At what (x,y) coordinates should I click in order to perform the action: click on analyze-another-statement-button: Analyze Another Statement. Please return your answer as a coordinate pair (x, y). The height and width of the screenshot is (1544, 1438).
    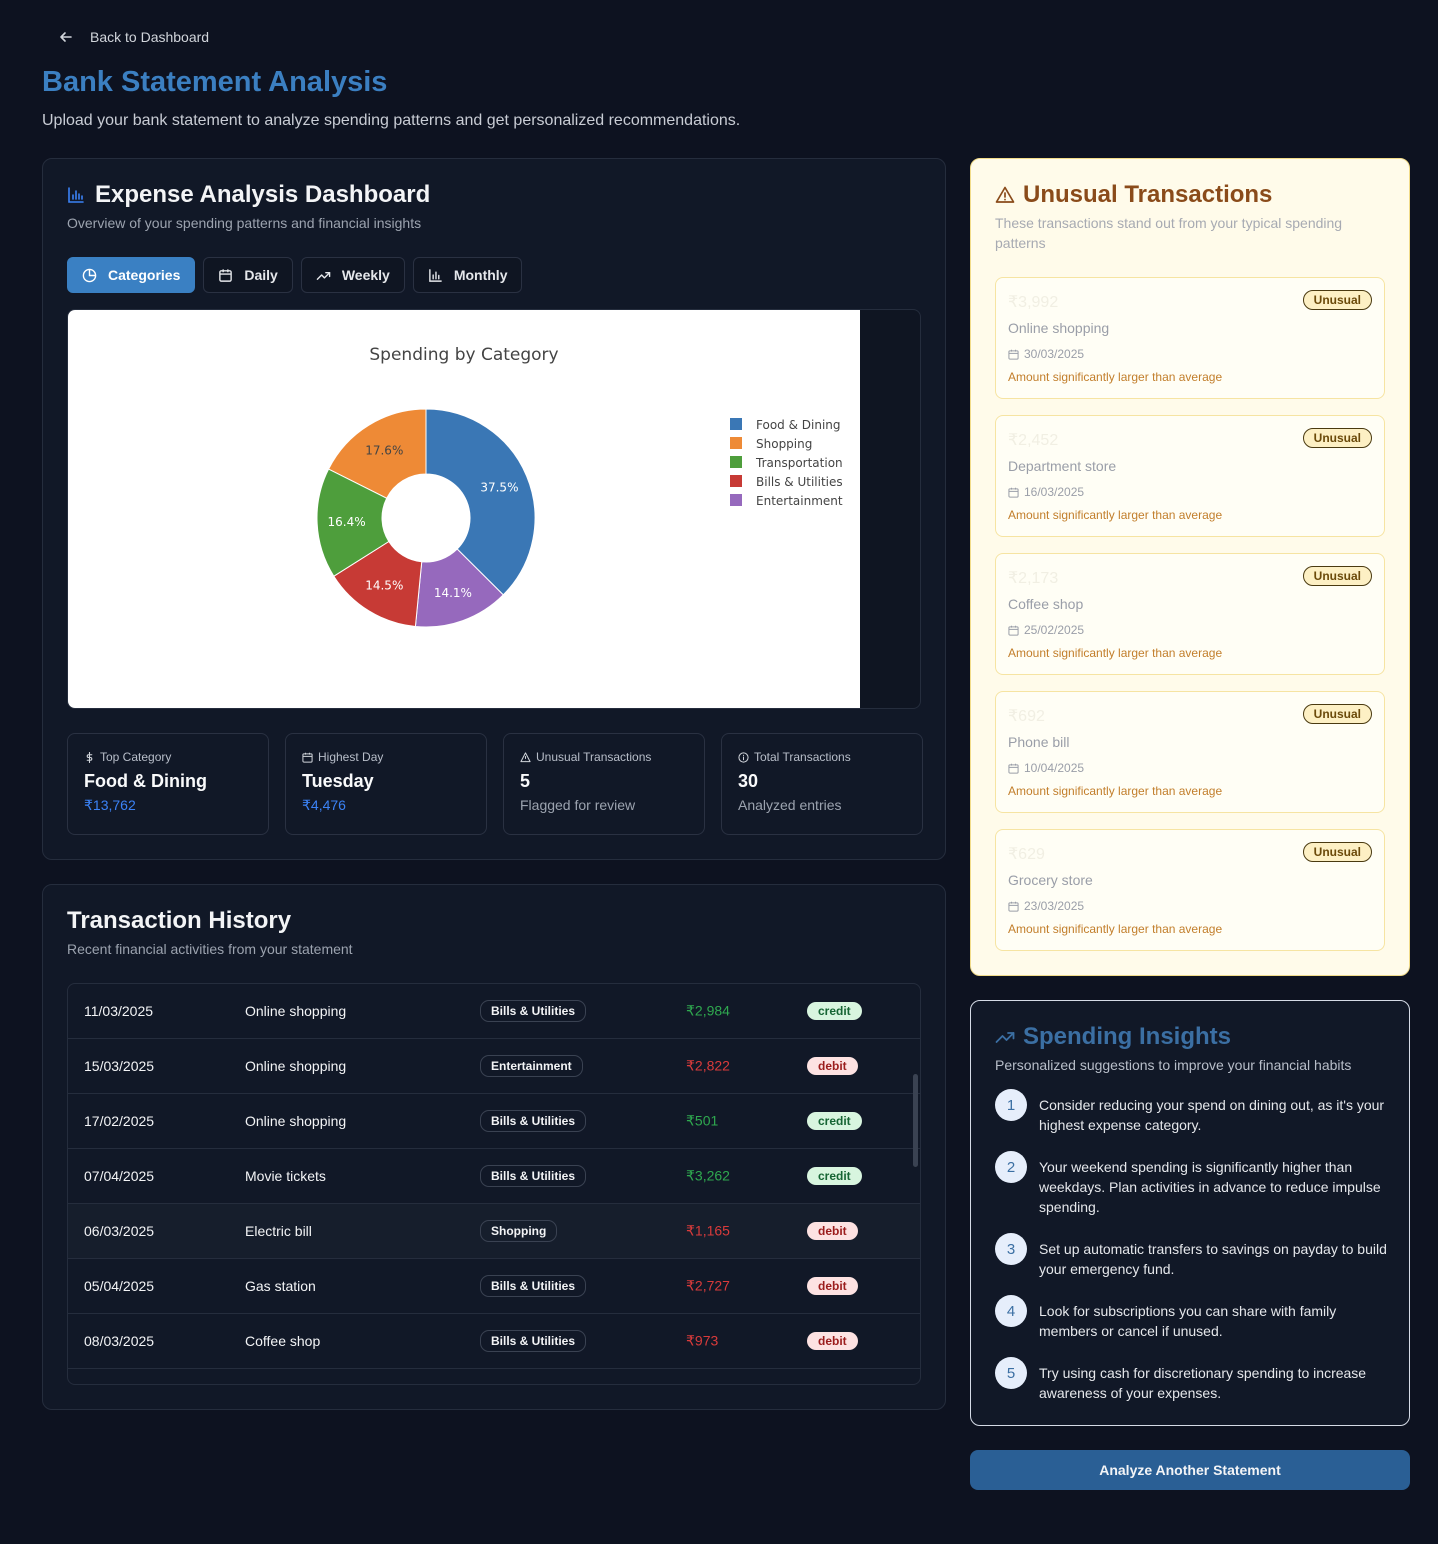
    Looking at the image, I should click on (1190, 1470).